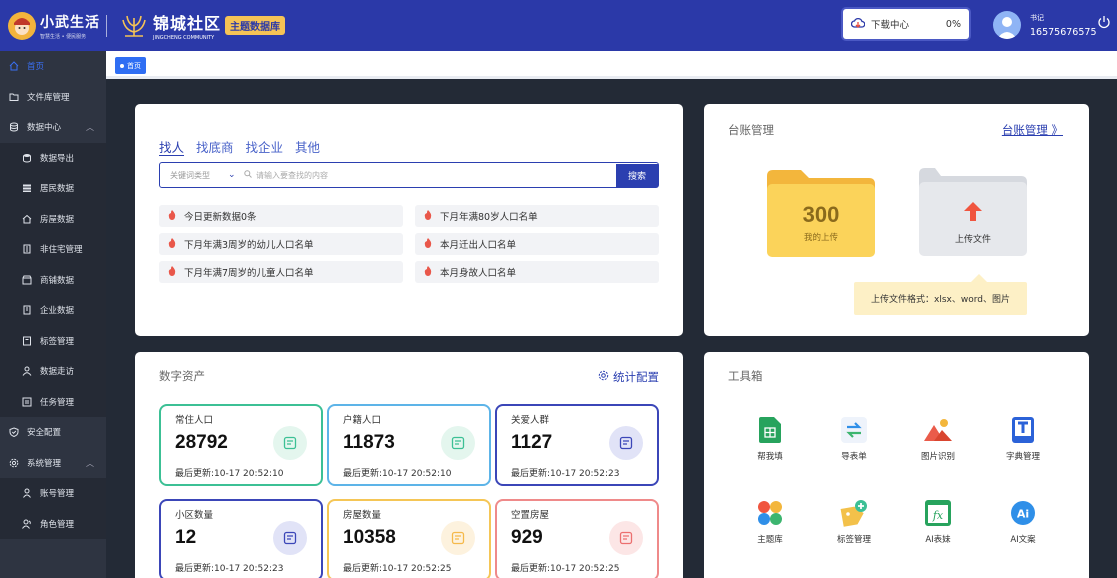 This screenshot has height=578, width=1117. I want to click on sidebar-item-label: 角色管理, so click(57, 524).